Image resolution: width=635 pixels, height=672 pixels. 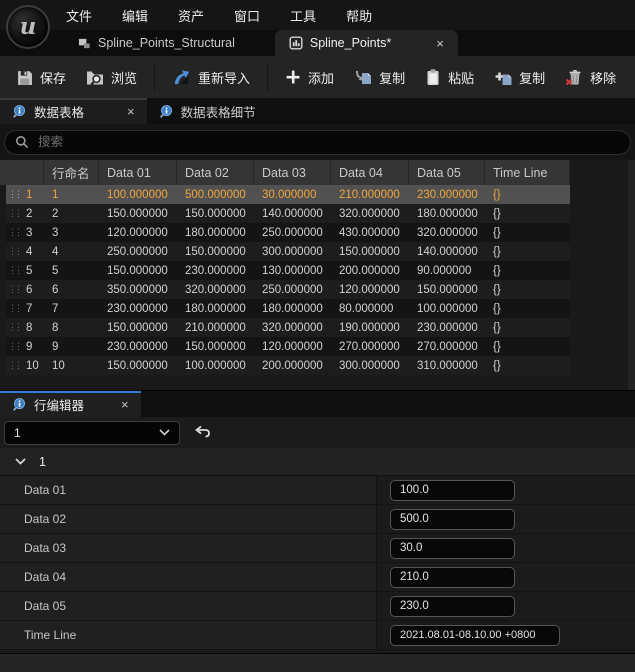 I want to click on paste-button: 粘贴, so click(x=449, y=77).